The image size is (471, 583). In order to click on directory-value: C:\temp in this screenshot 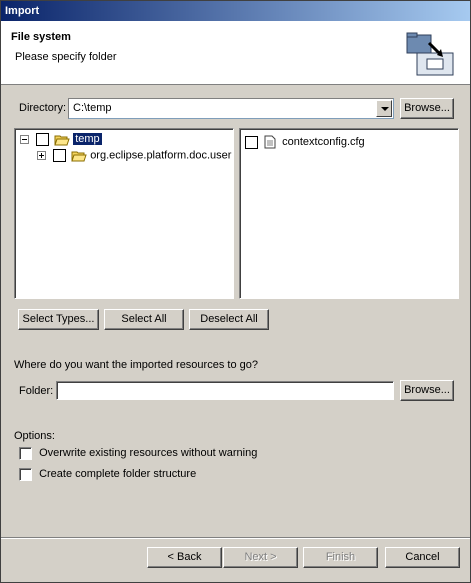, I will do `click(92, 108)`.